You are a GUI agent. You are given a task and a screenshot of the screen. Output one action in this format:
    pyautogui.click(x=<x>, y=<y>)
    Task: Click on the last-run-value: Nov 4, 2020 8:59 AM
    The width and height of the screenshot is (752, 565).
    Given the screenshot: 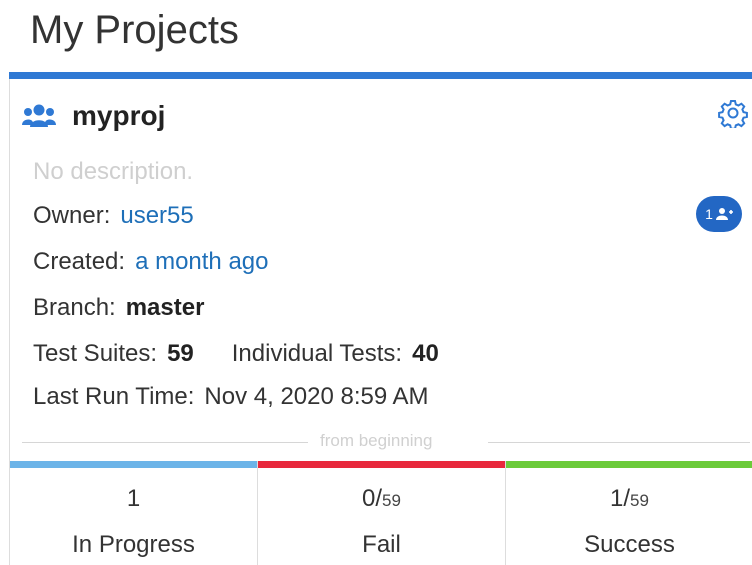 What is the action you would take?
    pyautogui.click(x=316, y=396)
    